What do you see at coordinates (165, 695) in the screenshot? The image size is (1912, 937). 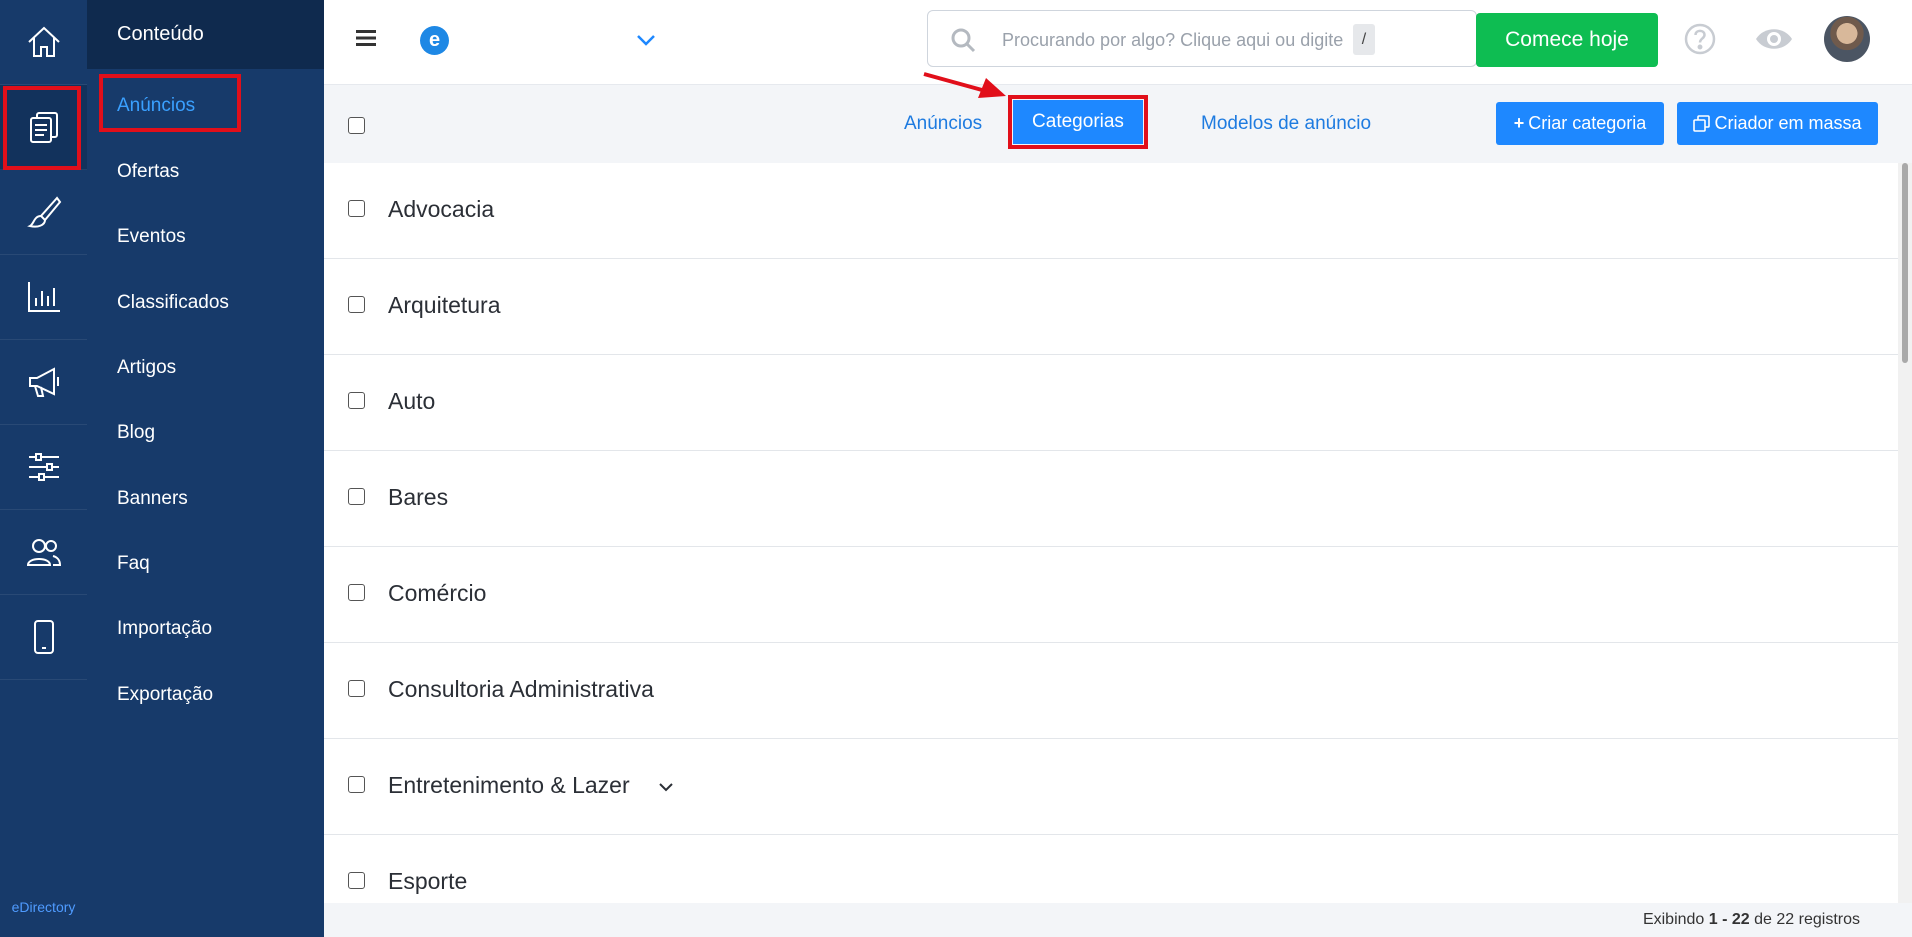 I see `subnav-item-exportacao: Exportação` at bounding box center [165, 695].